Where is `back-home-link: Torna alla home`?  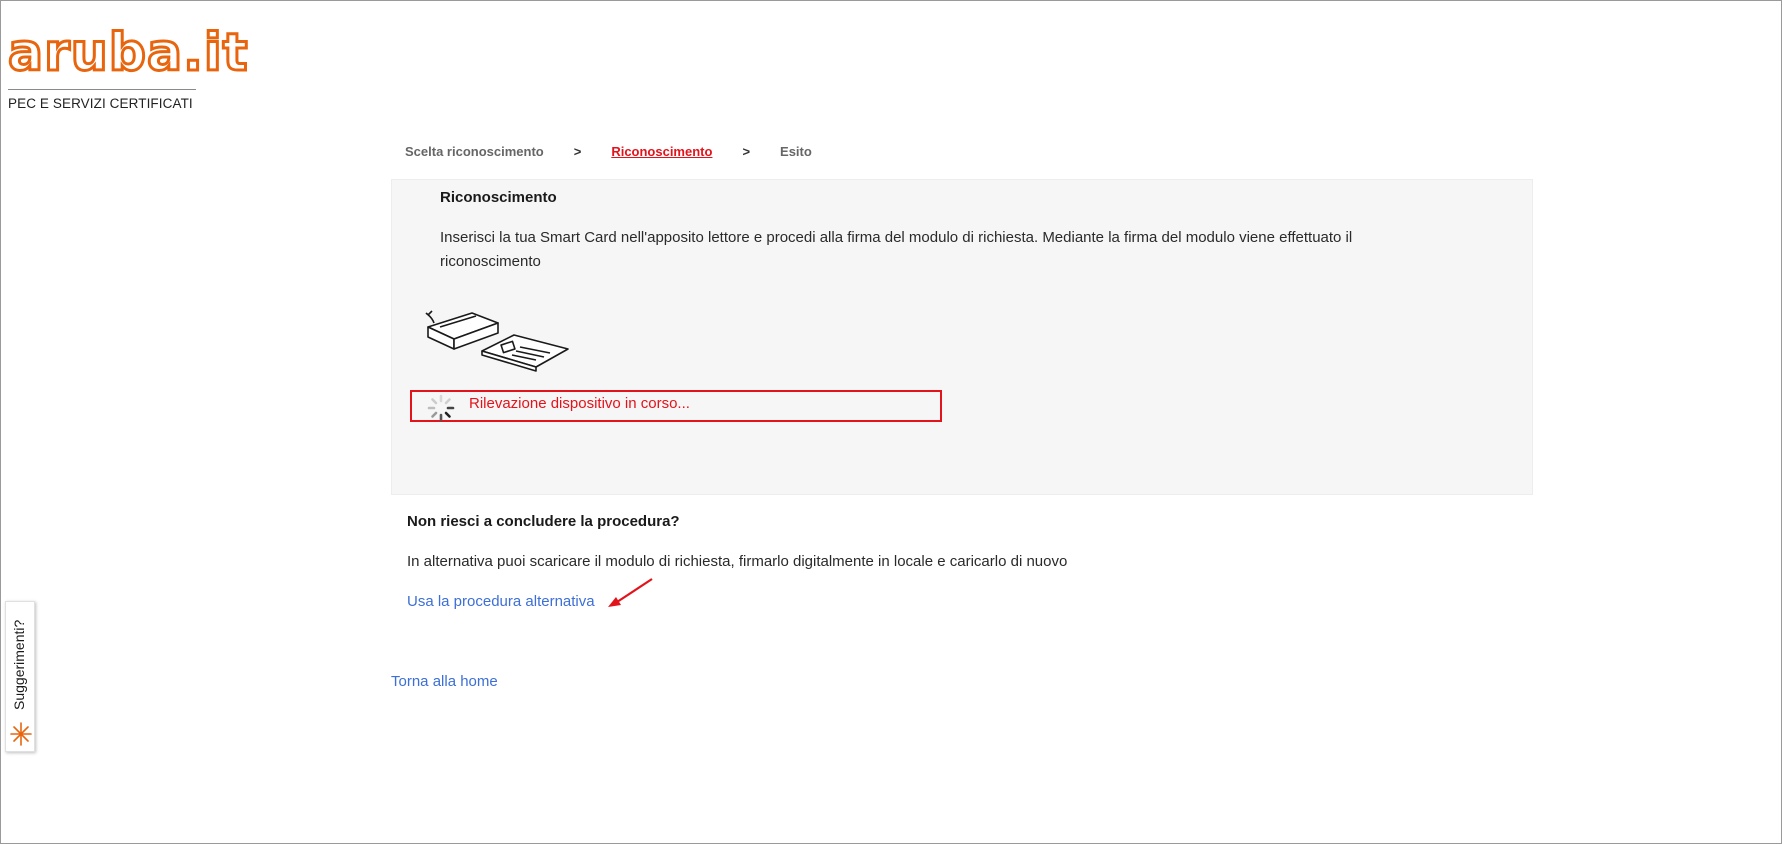 back-home-link: Torna alla home is located at coordinates (444, 681).